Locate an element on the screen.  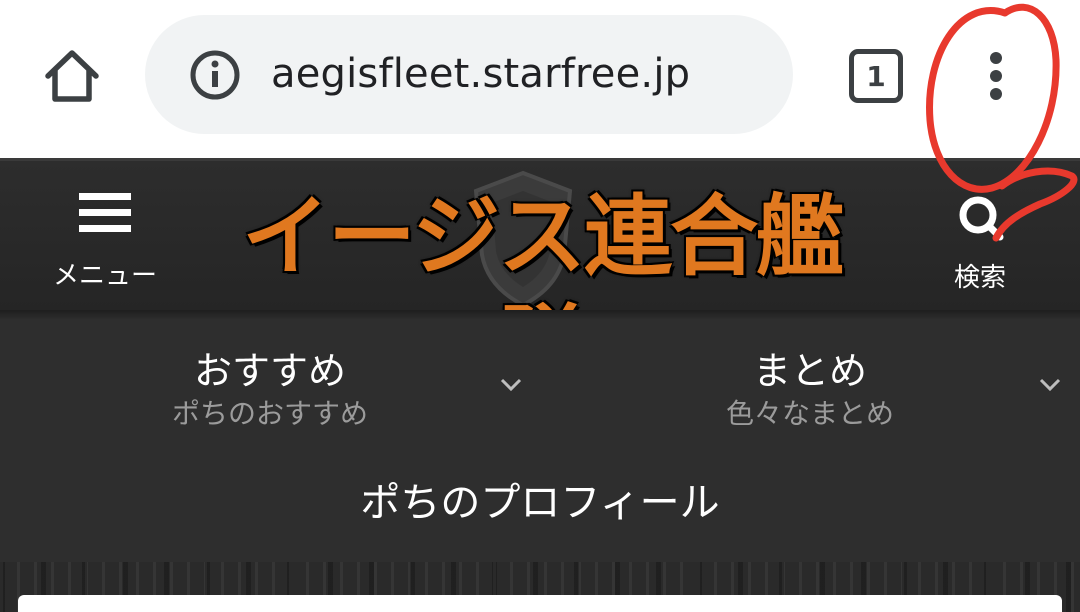
tab-switcher-button: 1 is located at coordinates (876, 76).